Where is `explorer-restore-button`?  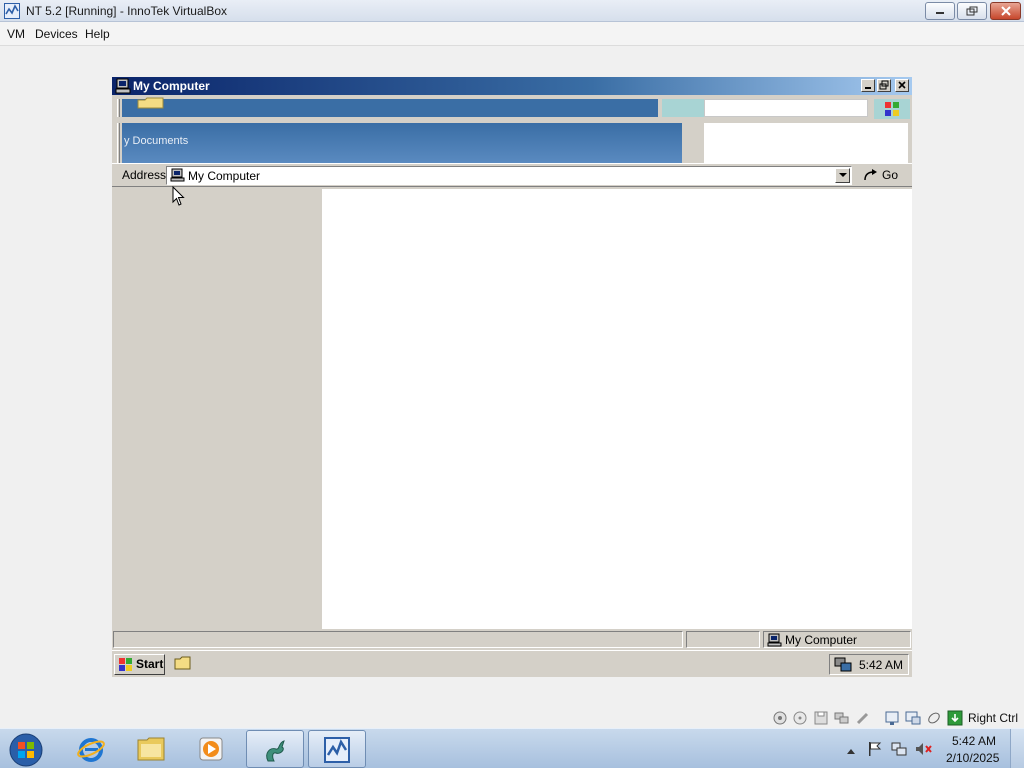
explorer-restore-button is located at coordinates (884, 85).